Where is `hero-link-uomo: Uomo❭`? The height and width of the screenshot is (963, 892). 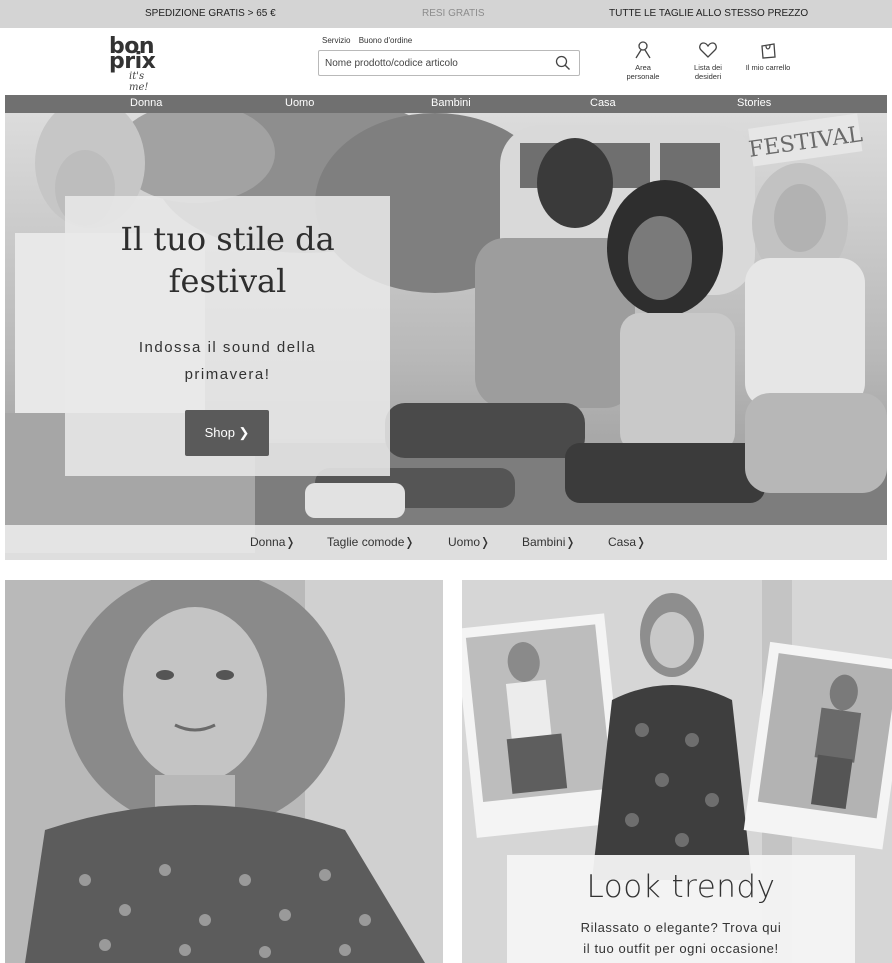
hero-link-uomo: Uomo❭ is located at coordinates (469, 542).